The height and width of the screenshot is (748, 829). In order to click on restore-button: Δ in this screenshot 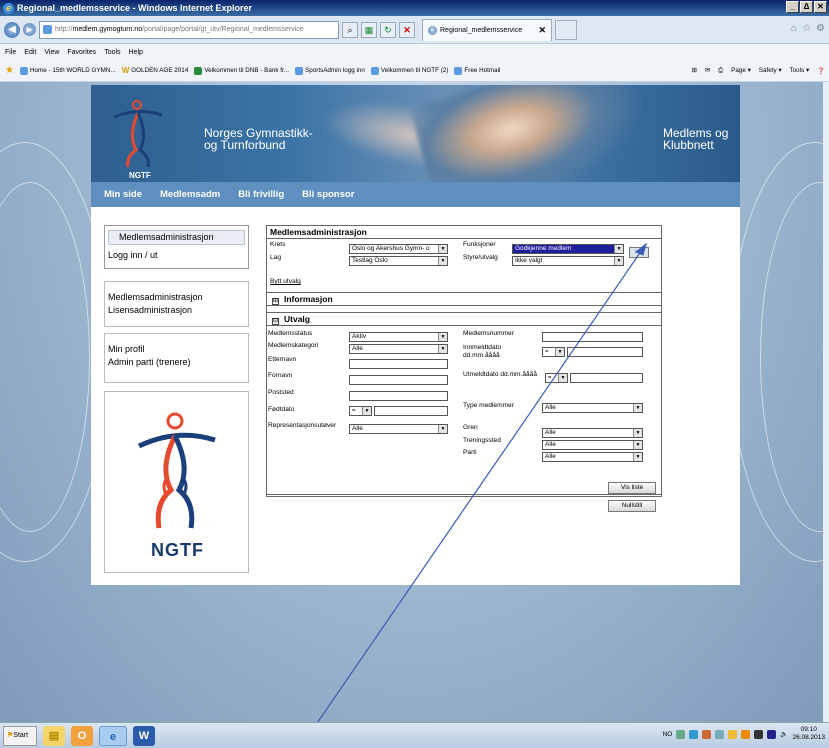, I will do `click(806, 7)`.